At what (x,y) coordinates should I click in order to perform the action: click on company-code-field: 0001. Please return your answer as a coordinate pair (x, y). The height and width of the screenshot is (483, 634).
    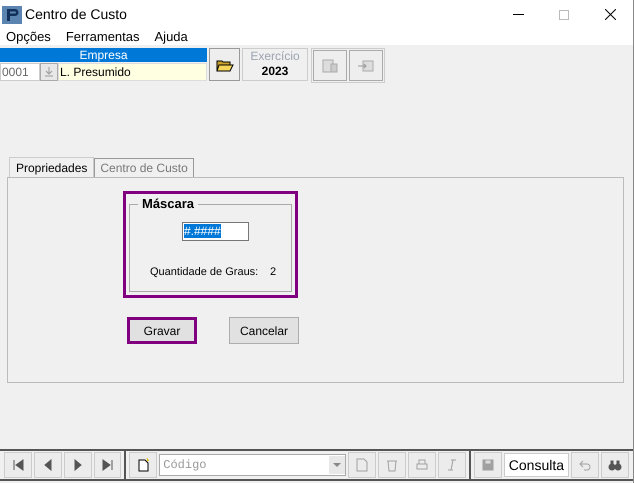
    Looking at the image, I should click on (20, 72).